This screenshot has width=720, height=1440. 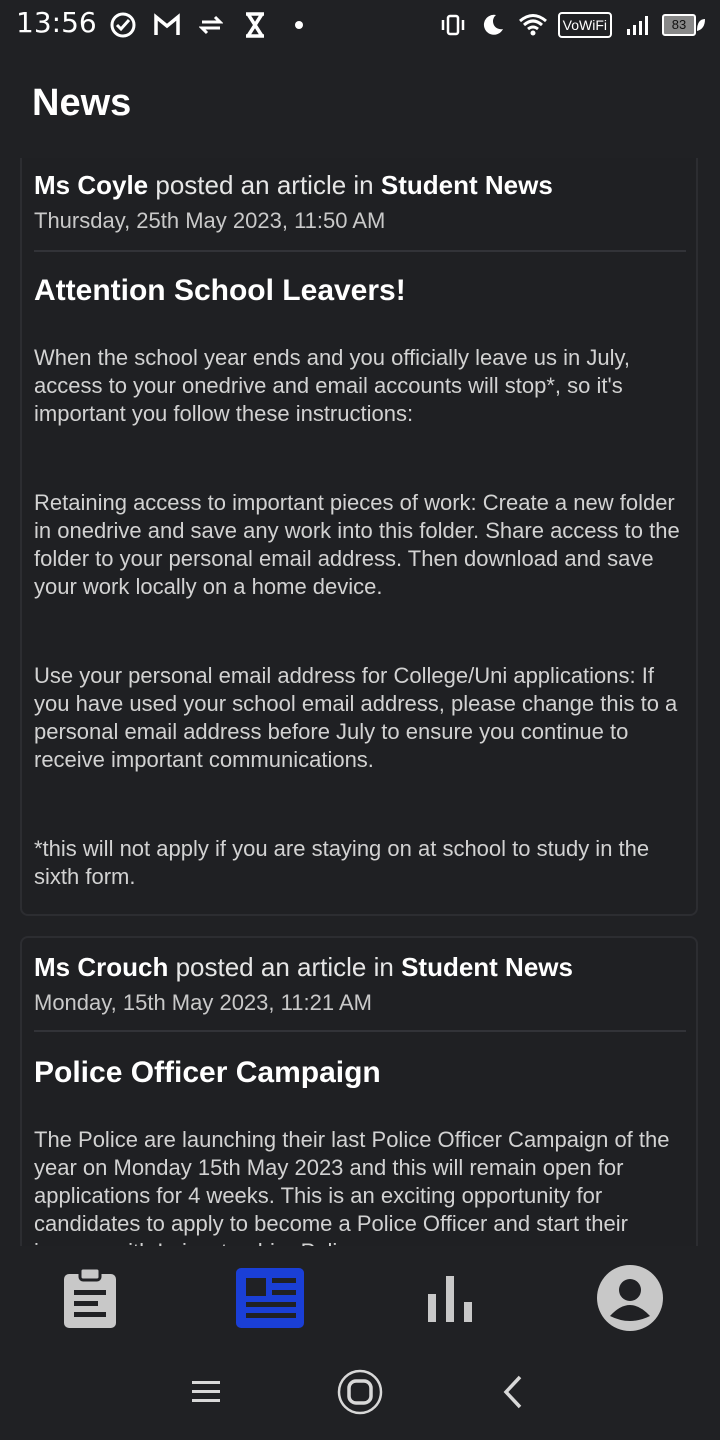 What do you see at coordinates (255, 25) in the screenshot?
I see `hourglass-icon` at bounding box center [255, 25].